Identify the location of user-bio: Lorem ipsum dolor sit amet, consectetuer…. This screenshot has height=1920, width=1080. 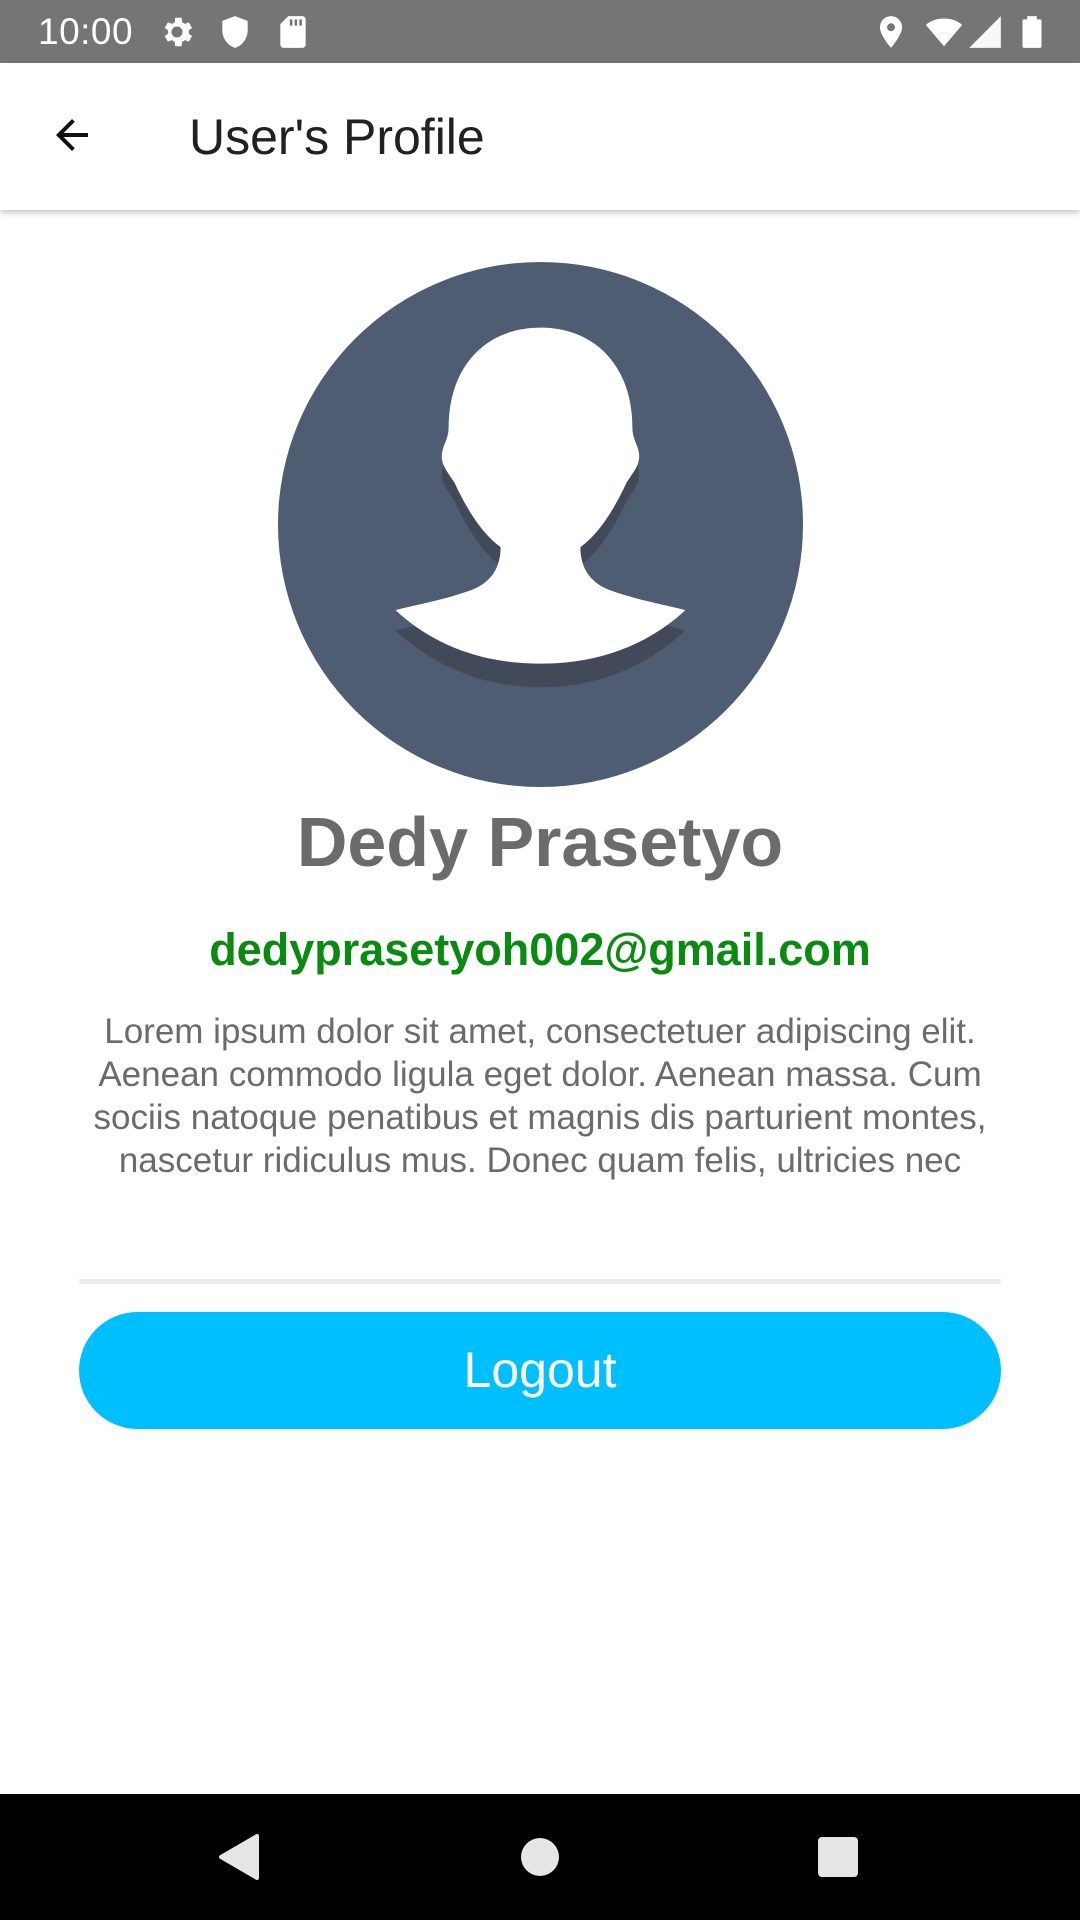
(540, 1096).